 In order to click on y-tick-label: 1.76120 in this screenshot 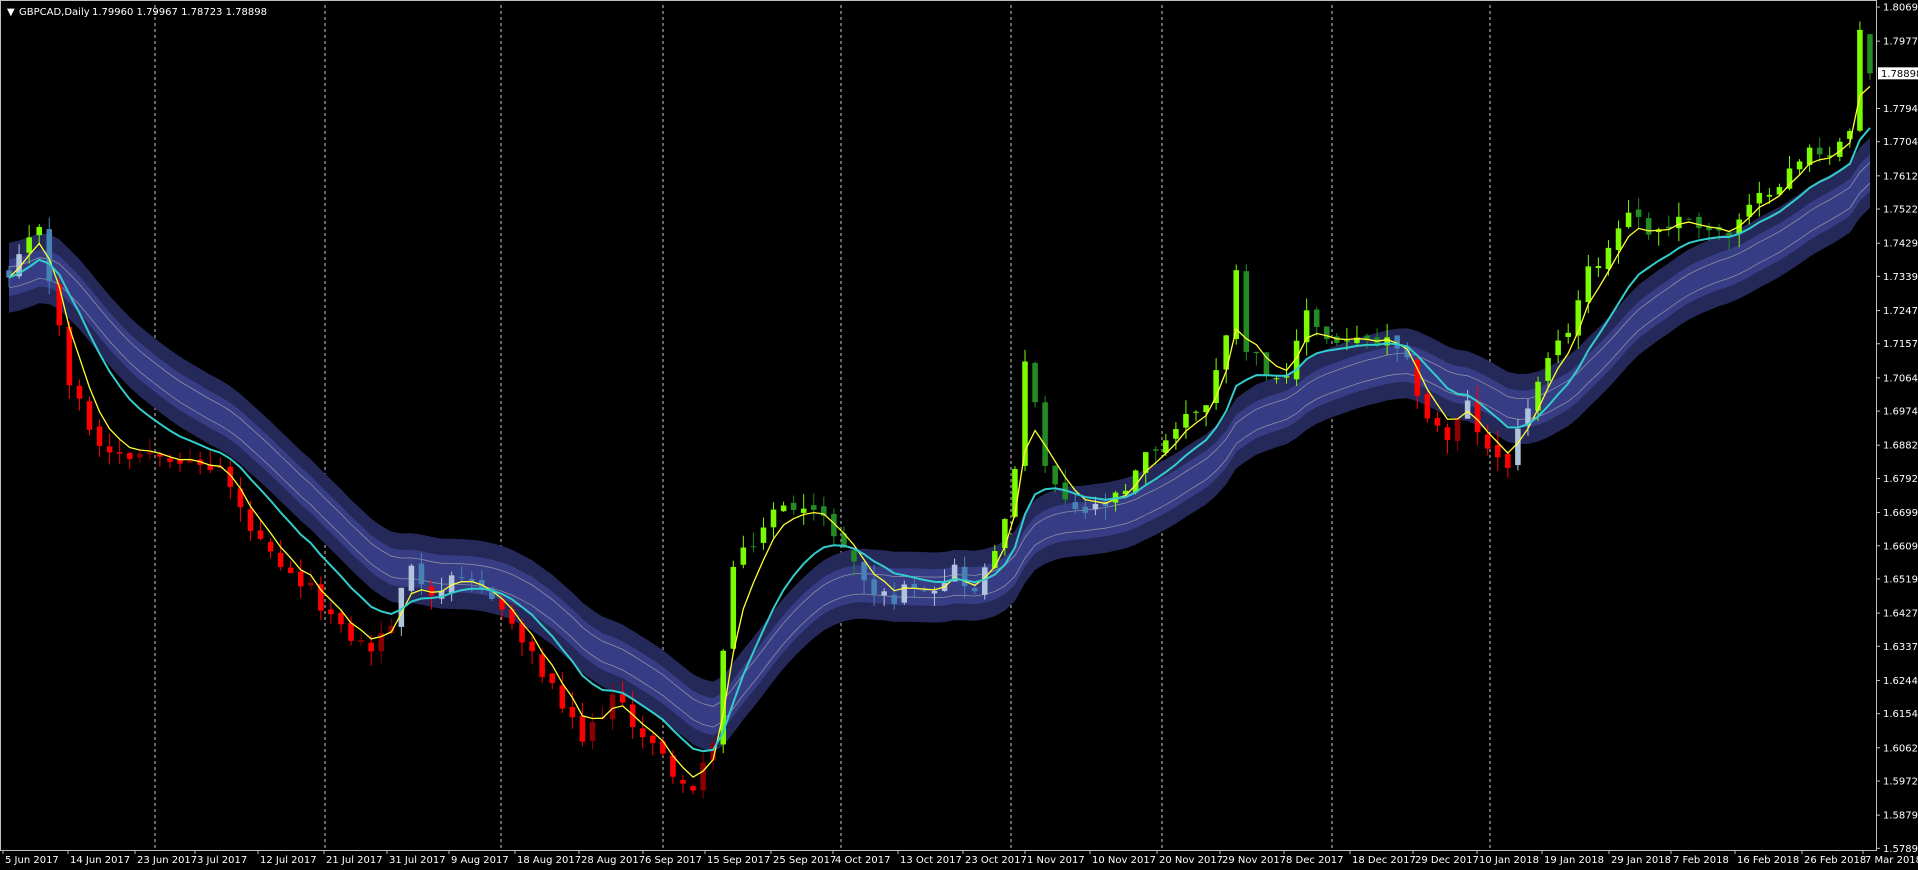, I will do `click(1900, 176)`.